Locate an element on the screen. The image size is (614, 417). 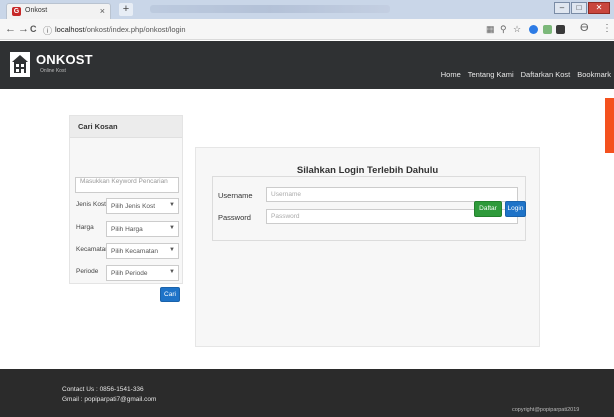
tab-close-icon: × is located at coordinates (102, 11).